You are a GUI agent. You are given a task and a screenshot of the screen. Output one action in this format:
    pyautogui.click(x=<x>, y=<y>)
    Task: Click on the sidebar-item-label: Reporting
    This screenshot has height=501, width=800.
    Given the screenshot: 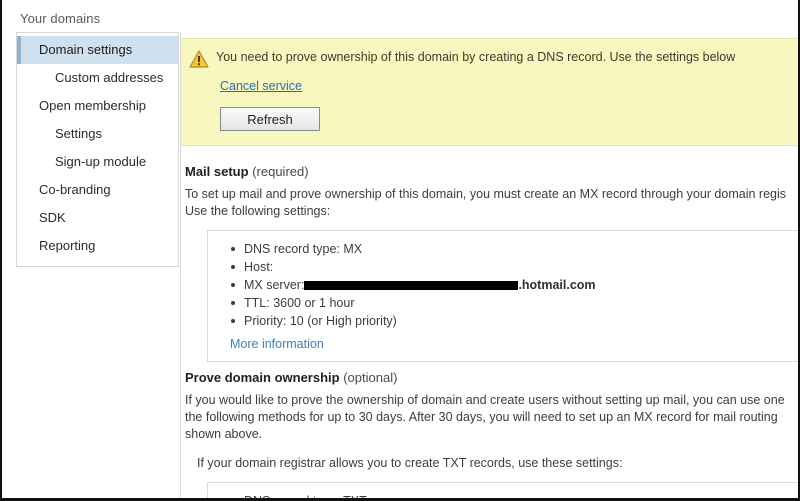 What is the action you would take?
    pyautogui.click(x=67, y=245)
    